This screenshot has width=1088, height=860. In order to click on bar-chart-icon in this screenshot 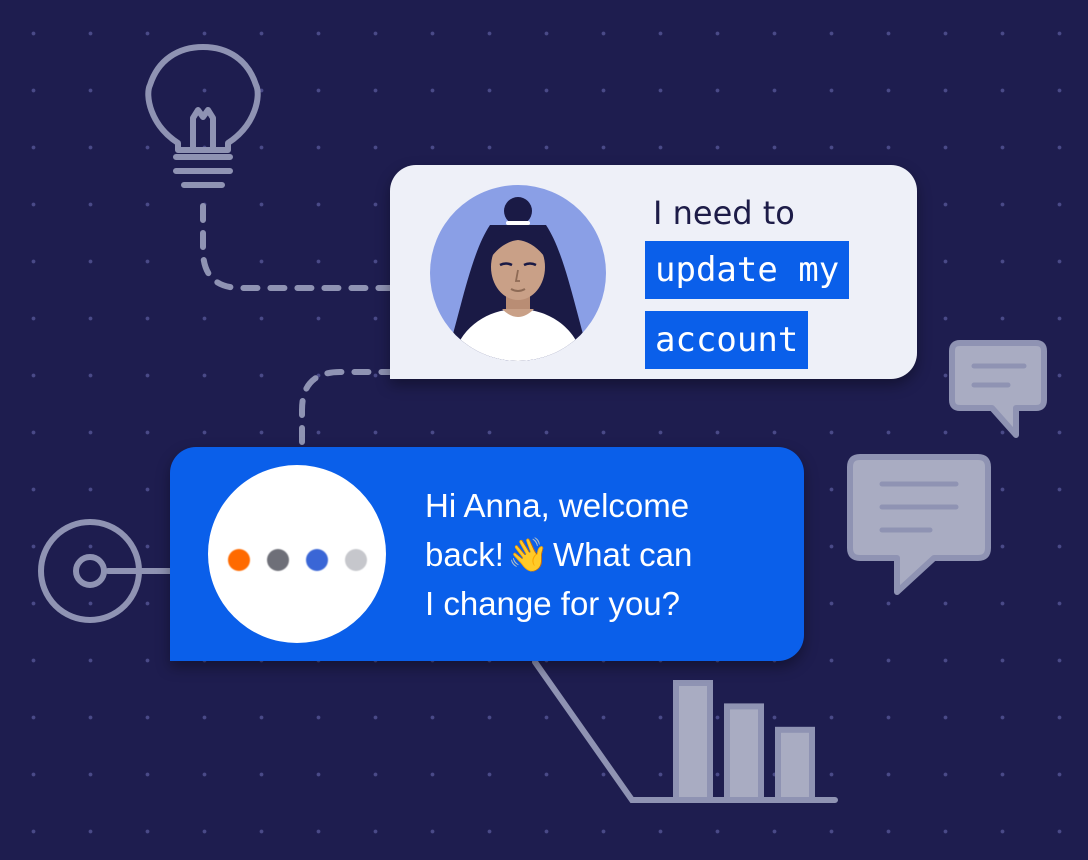, I will do `click(744, 742)`.